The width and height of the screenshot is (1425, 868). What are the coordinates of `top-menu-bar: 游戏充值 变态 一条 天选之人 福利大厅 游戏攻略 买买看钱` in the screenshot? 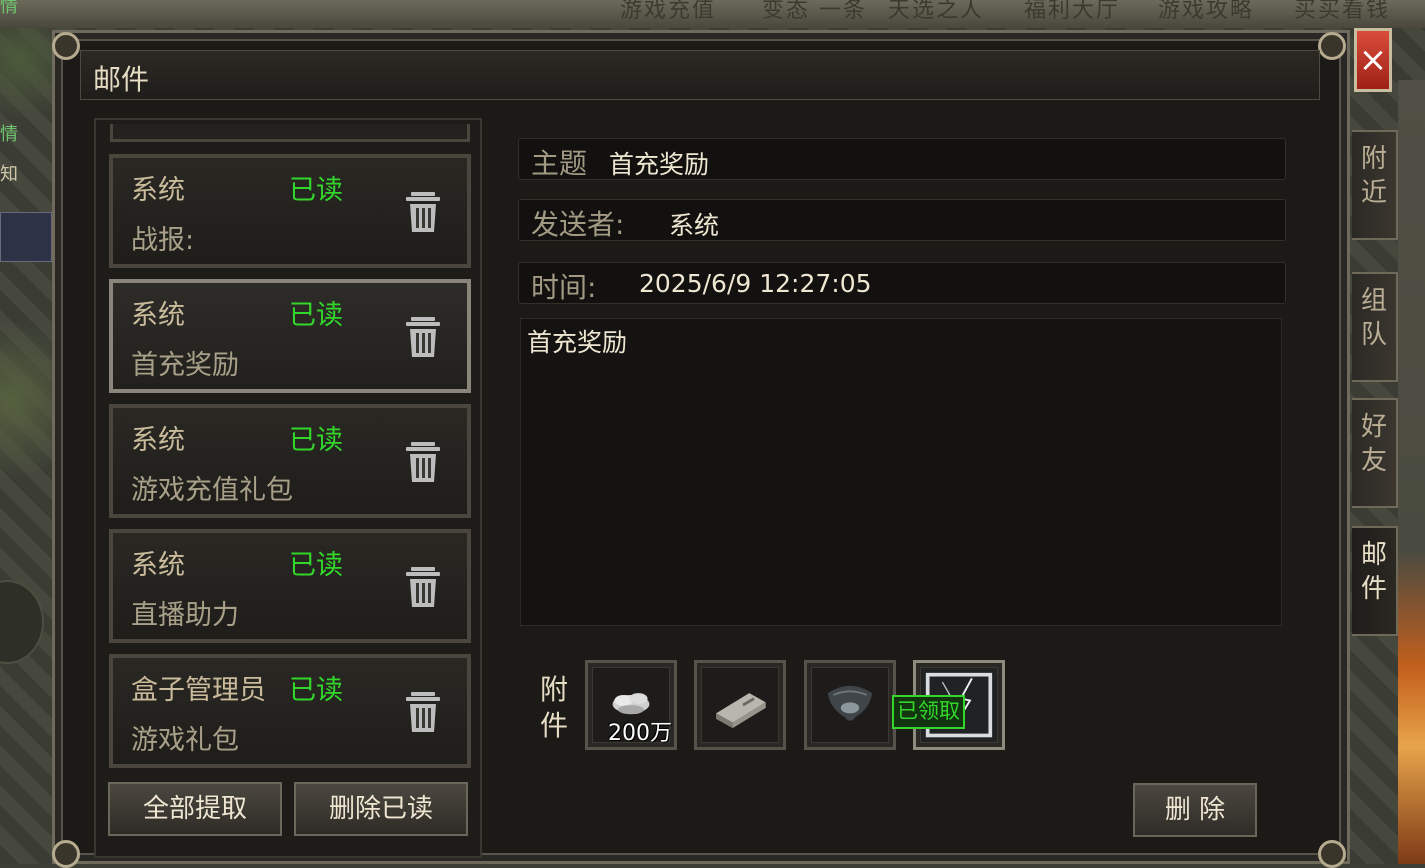 It's located at (712, 14).